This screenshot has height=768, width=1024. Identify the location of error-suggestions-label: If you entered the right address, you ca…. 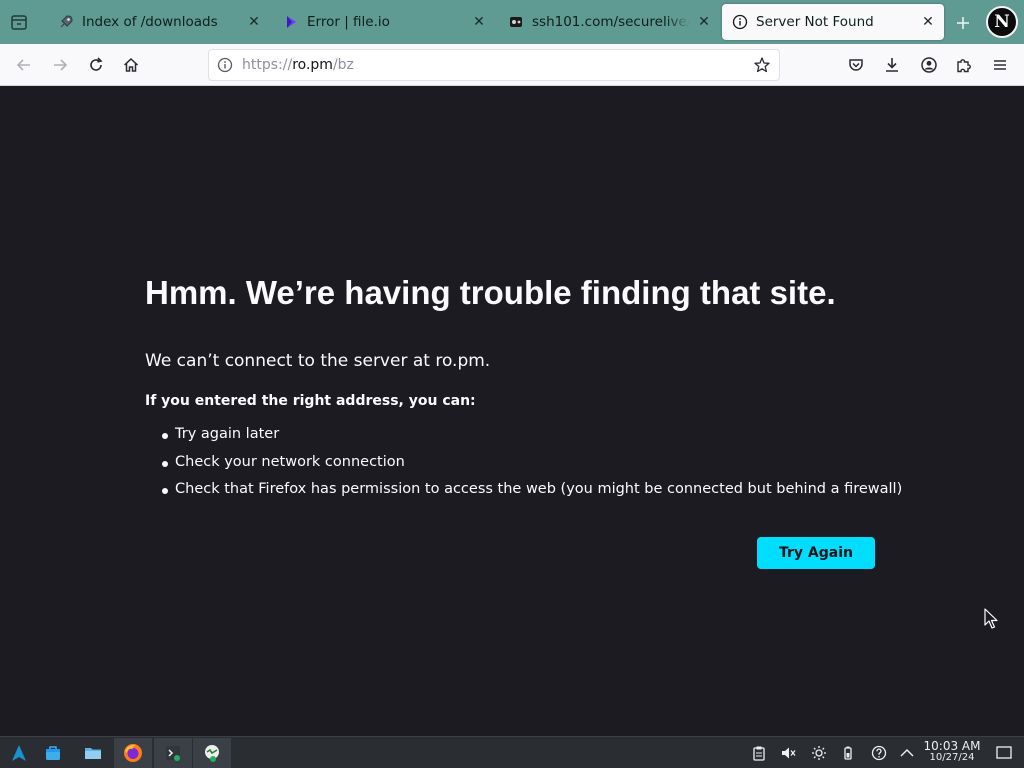
(310, 401).